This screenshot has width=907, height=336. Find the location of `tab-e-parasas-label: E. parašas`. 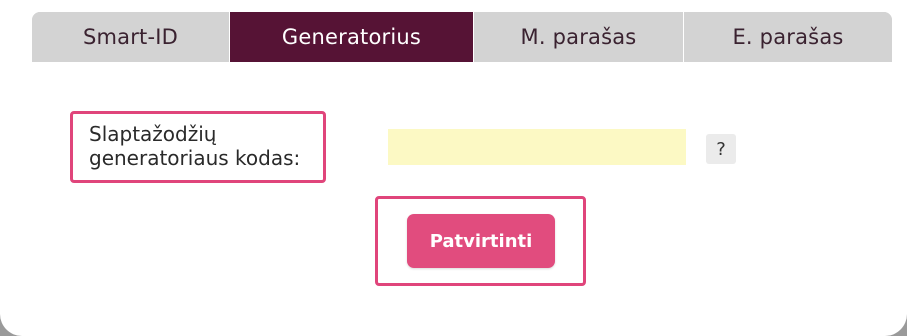

tab-e-parasas-label: E. parašas is located at coordinates (788, 37).